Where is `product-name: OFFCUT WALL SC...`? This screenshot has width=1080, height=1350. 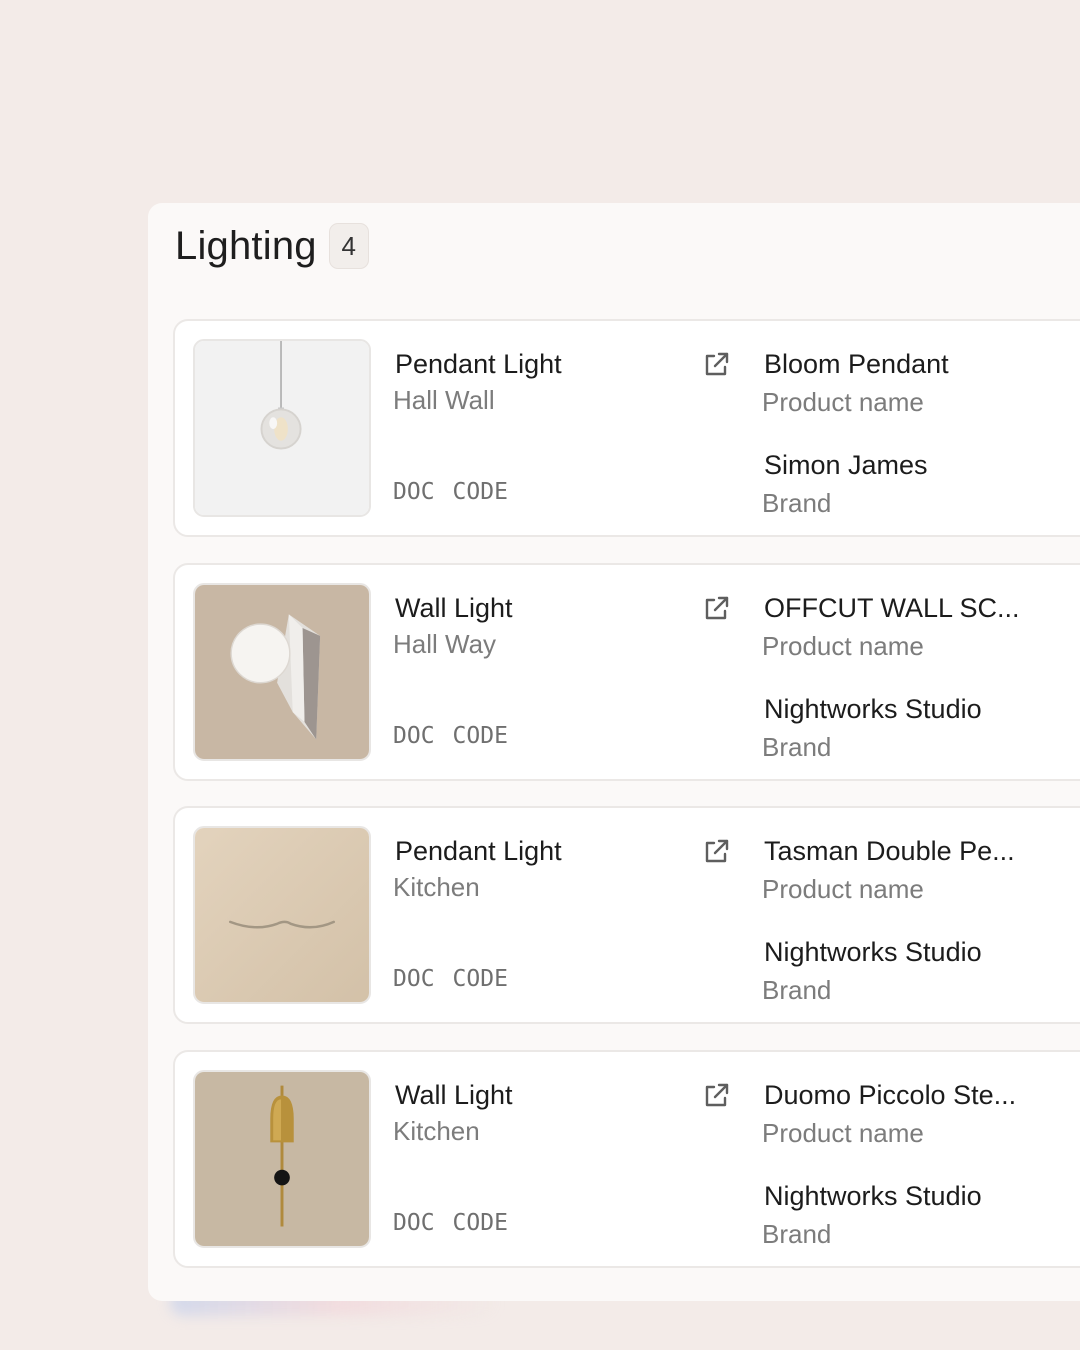 product-name: OFFCUT WALL SC... is located at coordinates (892, 608).